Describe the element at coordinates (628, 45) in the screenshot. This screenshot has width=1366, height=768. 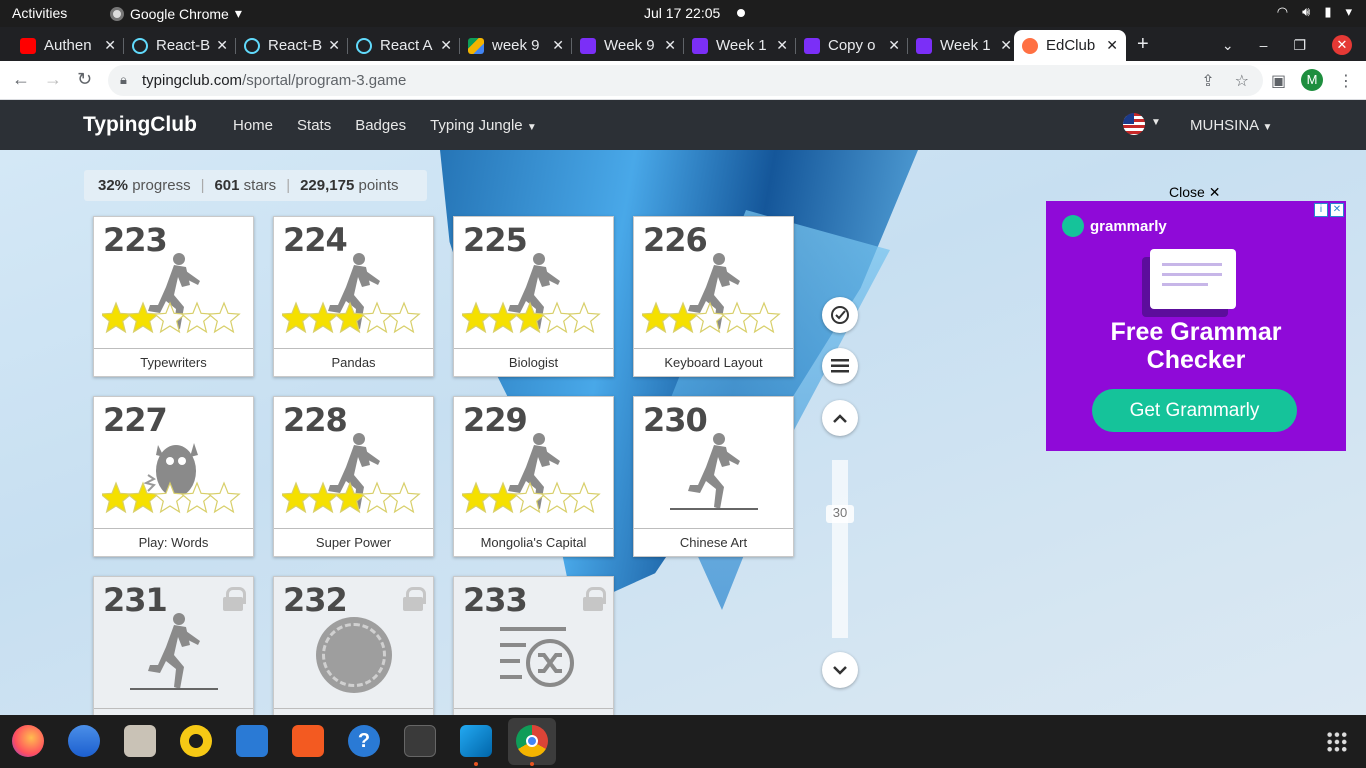
I see `browser-tab: Week 9 ✕` at that location.